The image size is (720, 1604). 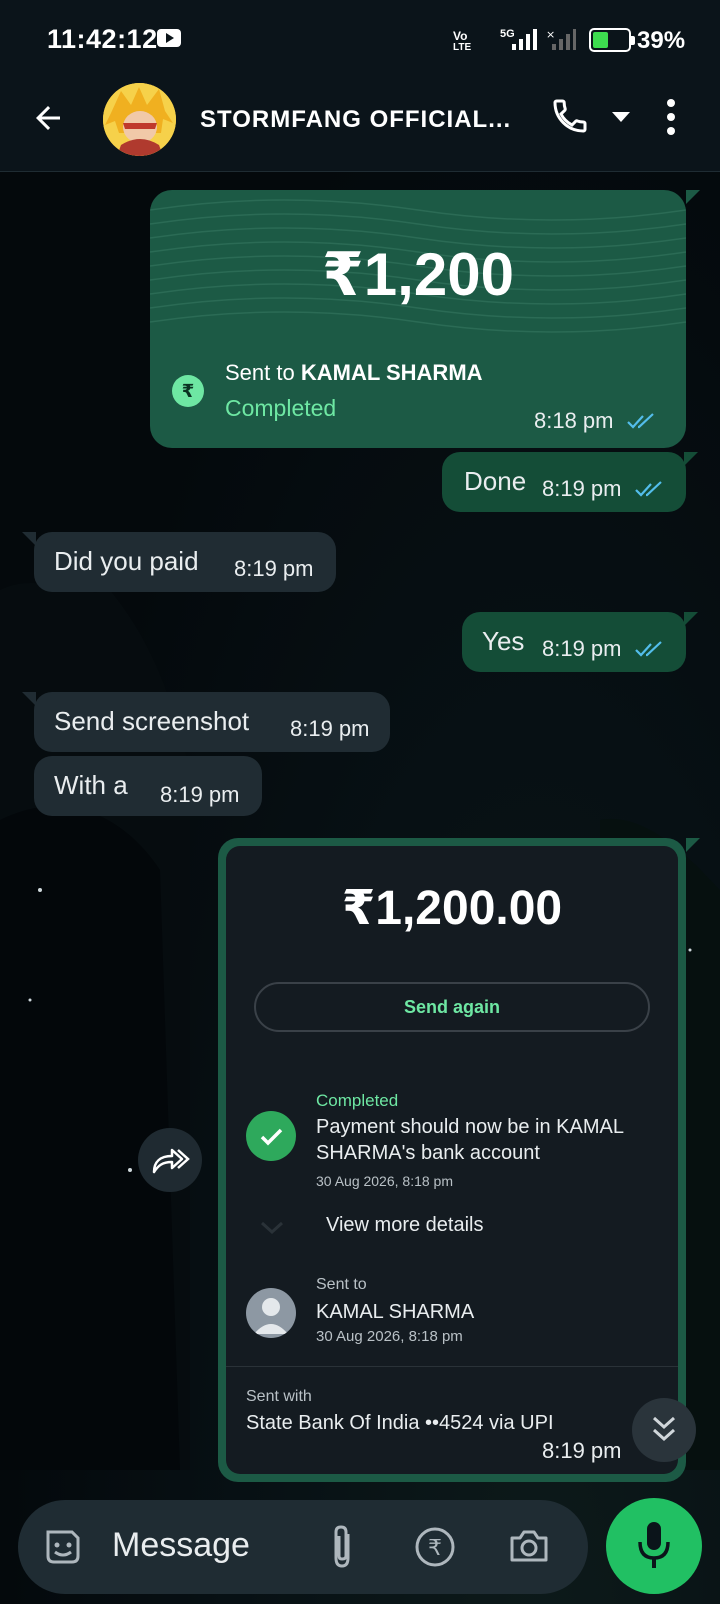 I want to click on avatar, so click(x=139, y=119).